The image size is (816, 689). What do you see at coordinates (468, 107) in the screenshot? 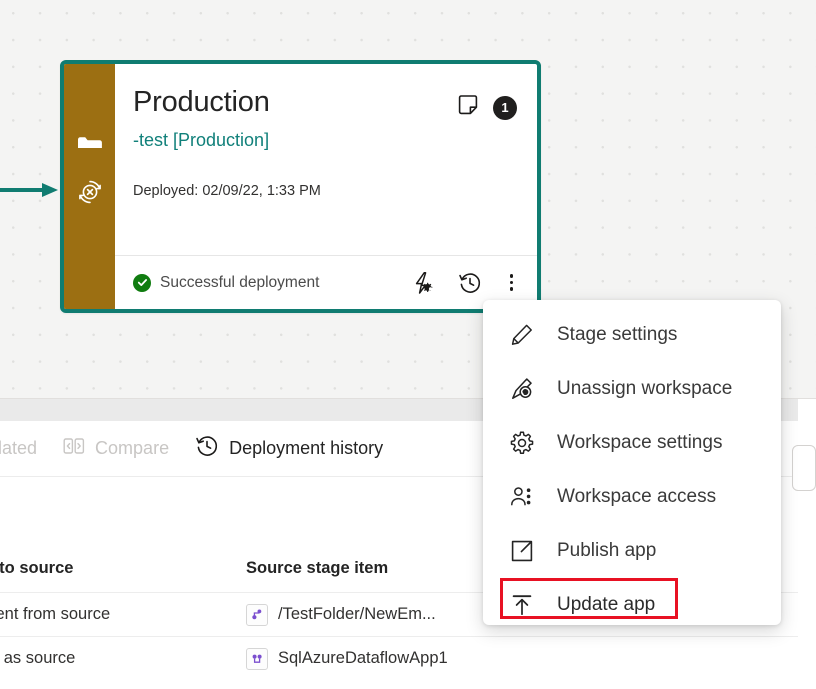
I see `note-icon` at bounding box center [468, 107].